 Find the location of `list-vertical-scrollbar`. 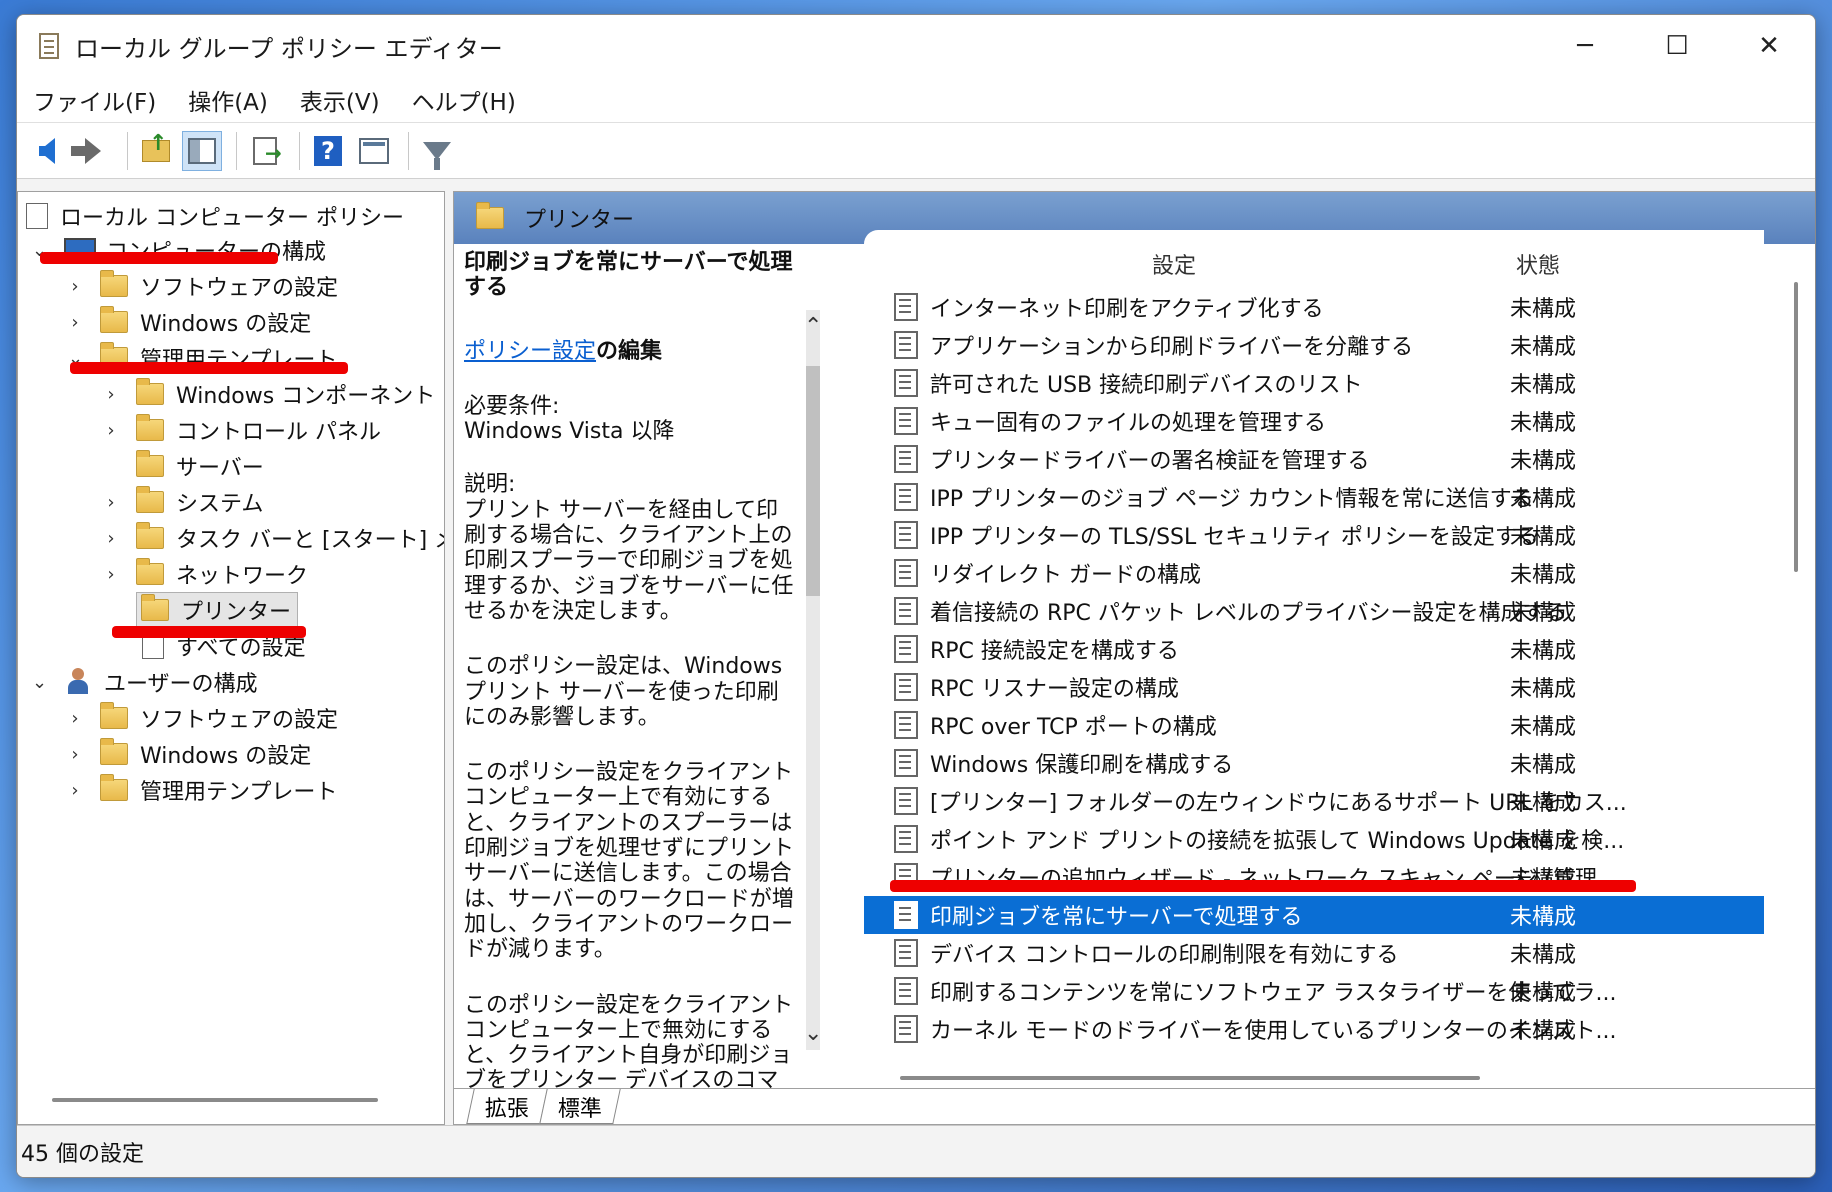

list-vertical-scrollbar is located at coordinates (1796, 427).